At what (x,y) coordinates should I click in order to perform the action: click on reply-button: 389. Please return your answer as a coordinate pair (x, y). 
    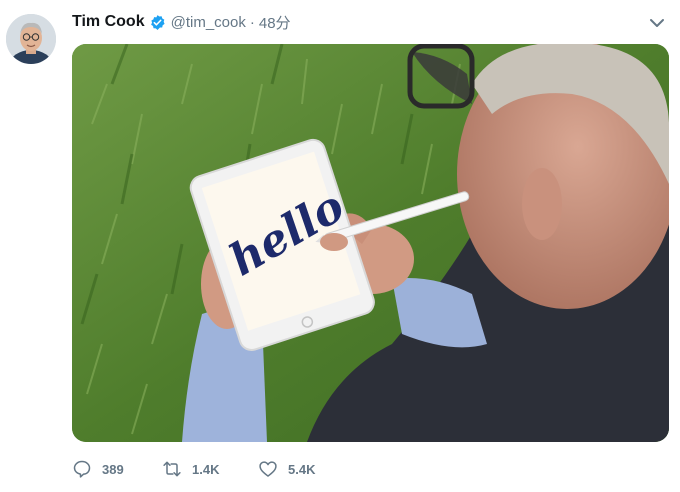
    Looking at the image, I should click on (117, 469).